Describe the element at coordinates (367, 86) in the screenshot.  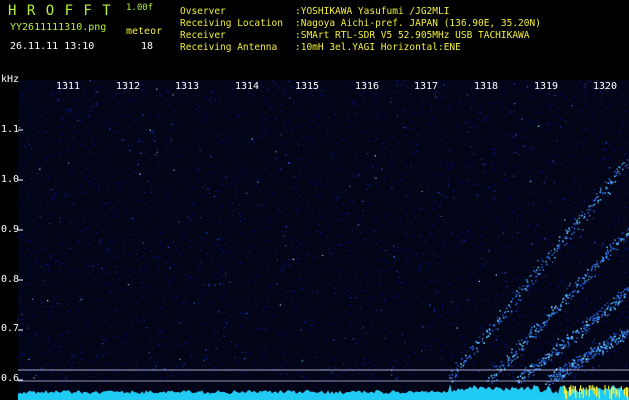
I see `x-tick-label: 1316` at that location.